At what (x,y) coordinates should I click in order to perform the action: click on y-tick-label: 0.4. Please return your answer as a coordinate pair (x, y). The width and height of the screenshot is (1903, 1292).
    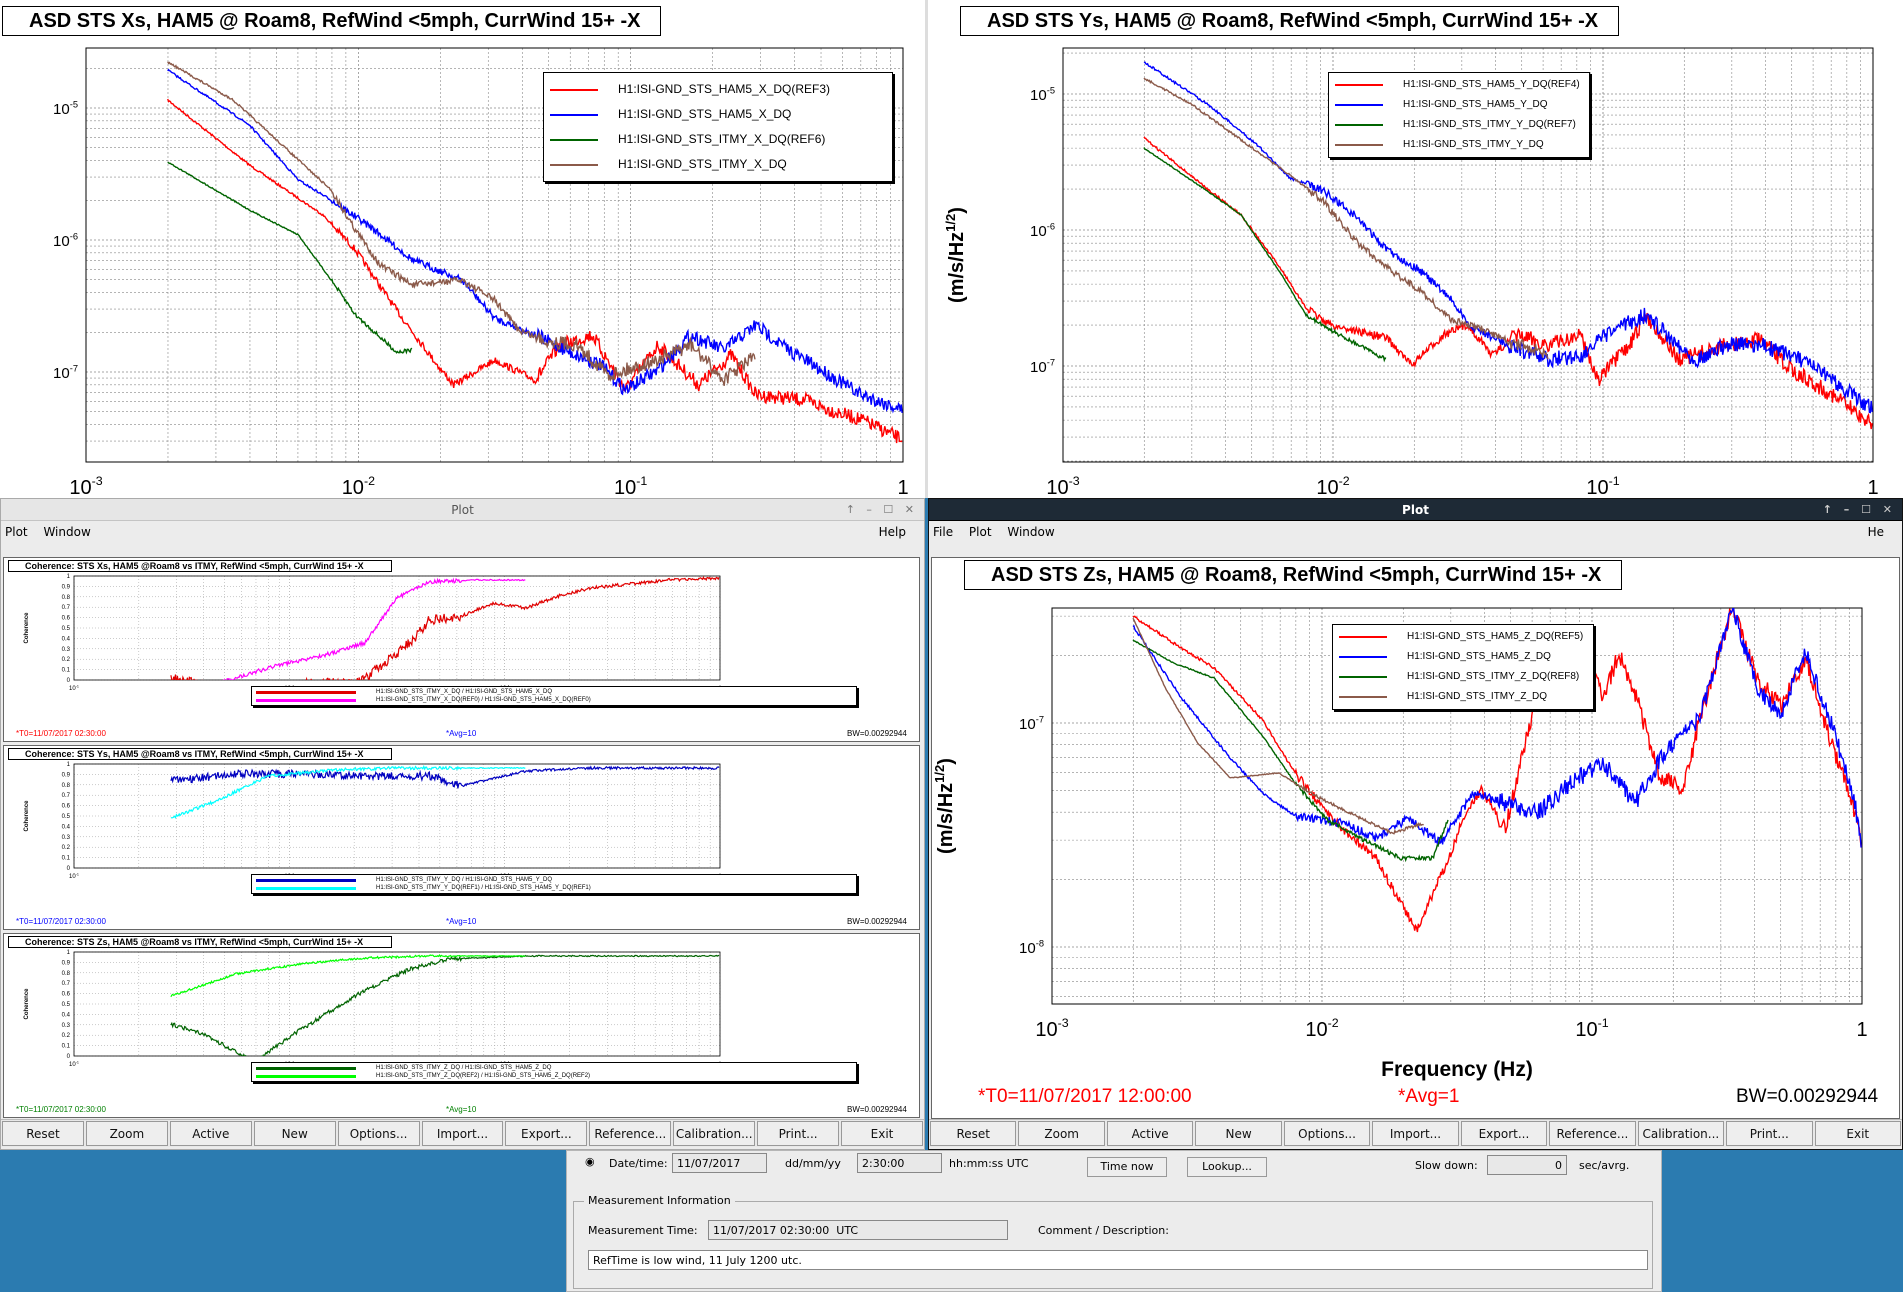
    Looking at the image, I should click on (66, 827).